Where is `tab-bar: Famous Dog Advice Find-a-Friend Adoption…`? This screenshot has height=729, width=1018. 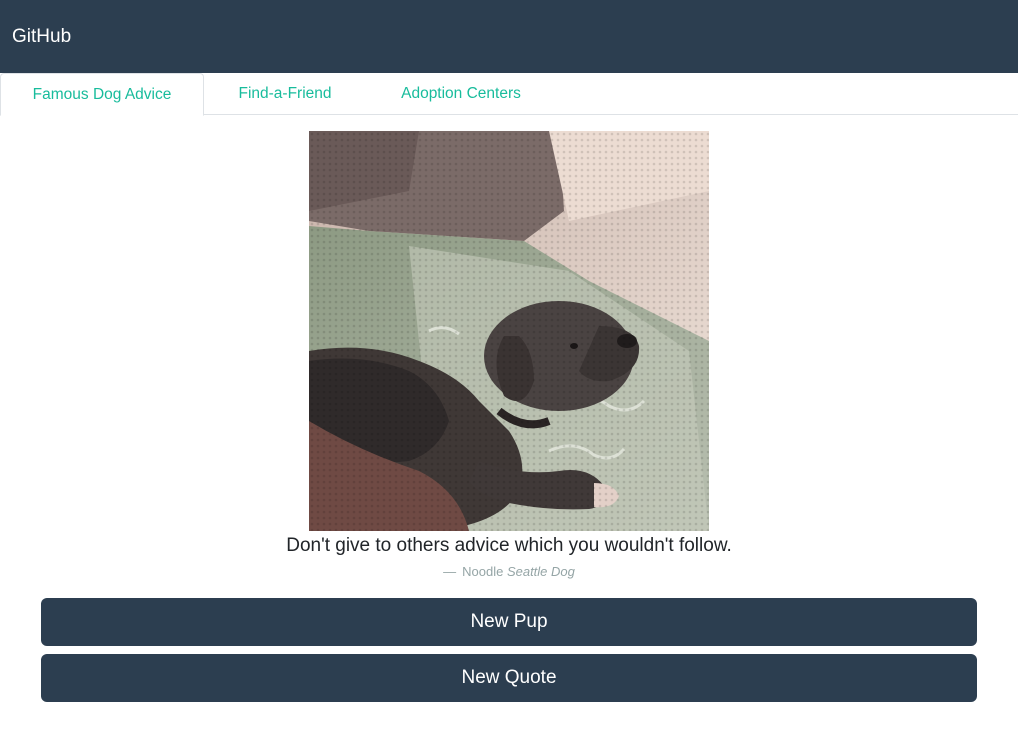
tab-bar: Famous Dog Advice Find-a-Friend Adoption… is located at coordinates (509, 94).